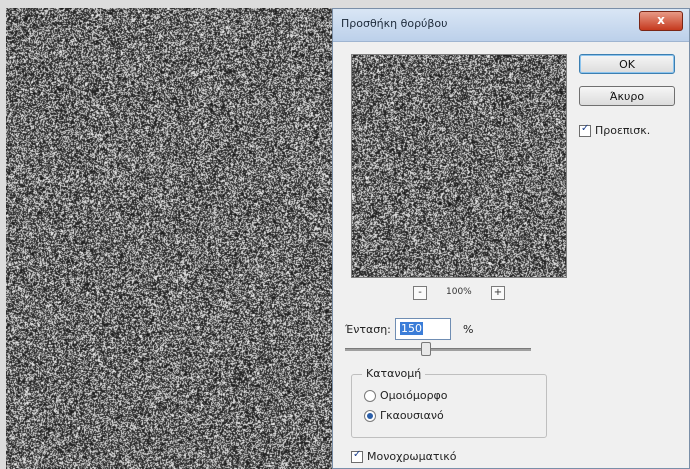 The width and height of the screenshot is (690, 469). Describe the element at coordinates (411, 456) in the screenshot. I see `monochrome-label: Μονοχρωματικό` at that location.